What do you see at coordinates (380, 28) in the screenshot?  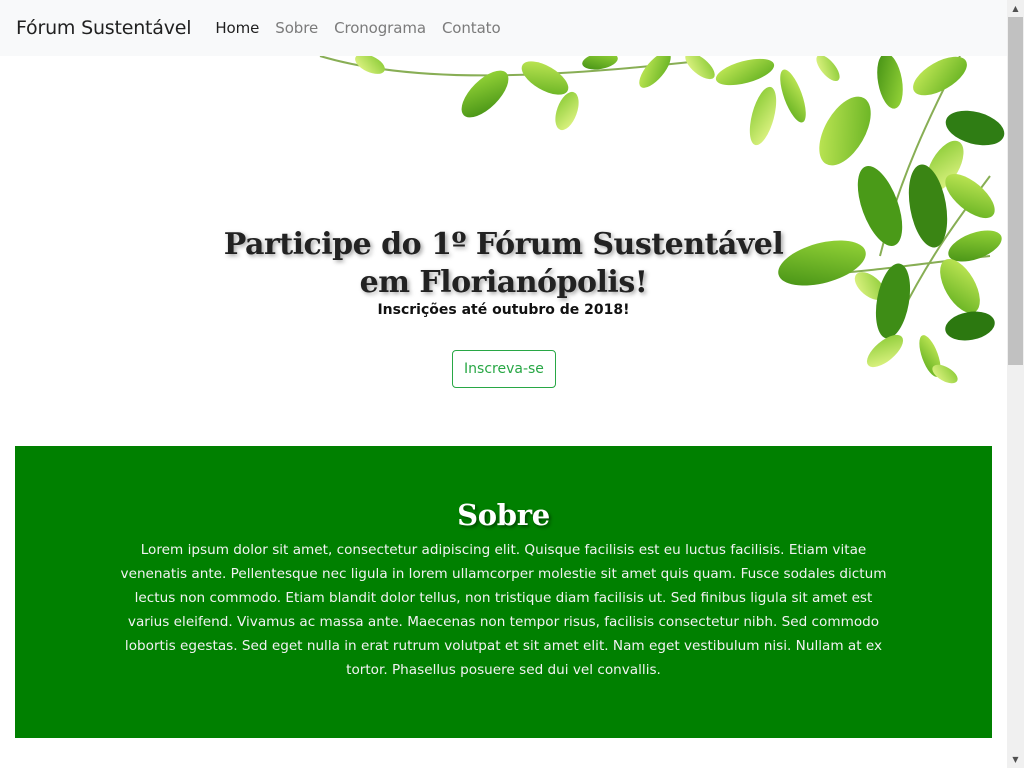 I see `nav-link-cronograma: Cronograma` at bounding box center [380, 28].